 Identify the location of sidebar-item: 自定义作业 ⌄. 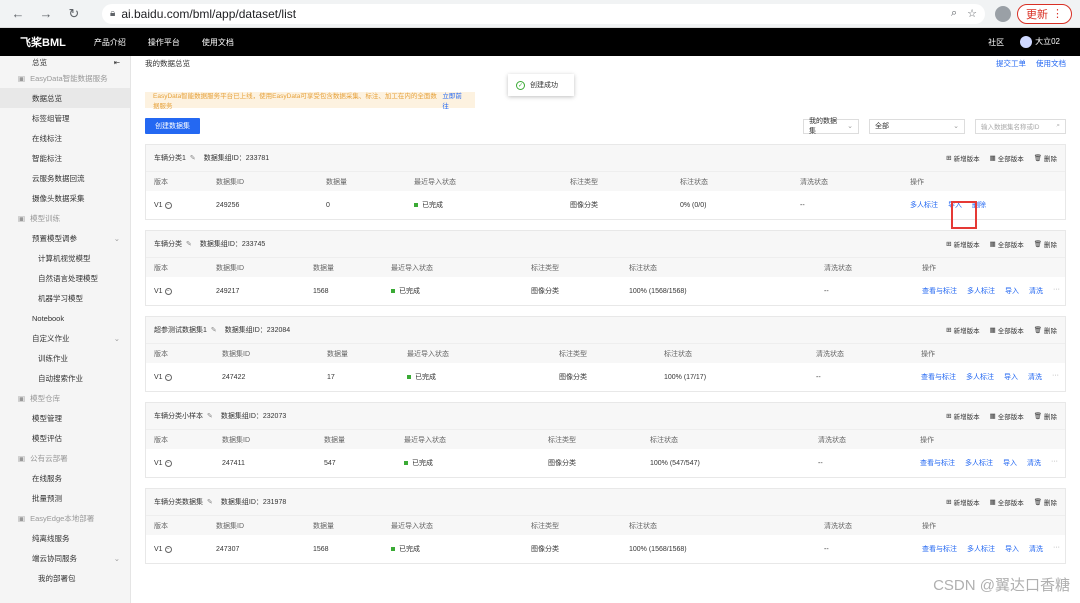
(65, 338).